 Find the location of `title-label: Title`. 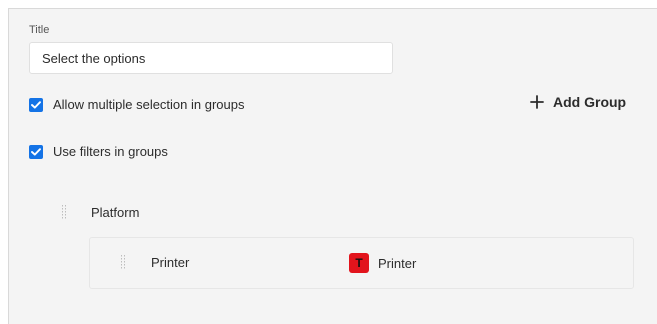

title-label: Title is located at coordinates (39, 30).